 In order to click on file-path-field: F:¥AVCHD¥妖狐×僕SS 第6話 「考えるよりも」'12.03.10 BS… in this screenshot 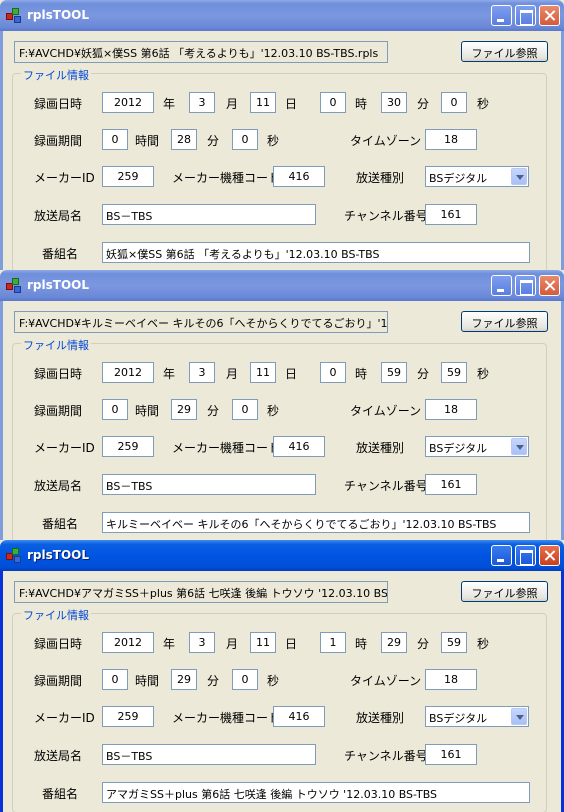, I will do `click(201, 52)`.